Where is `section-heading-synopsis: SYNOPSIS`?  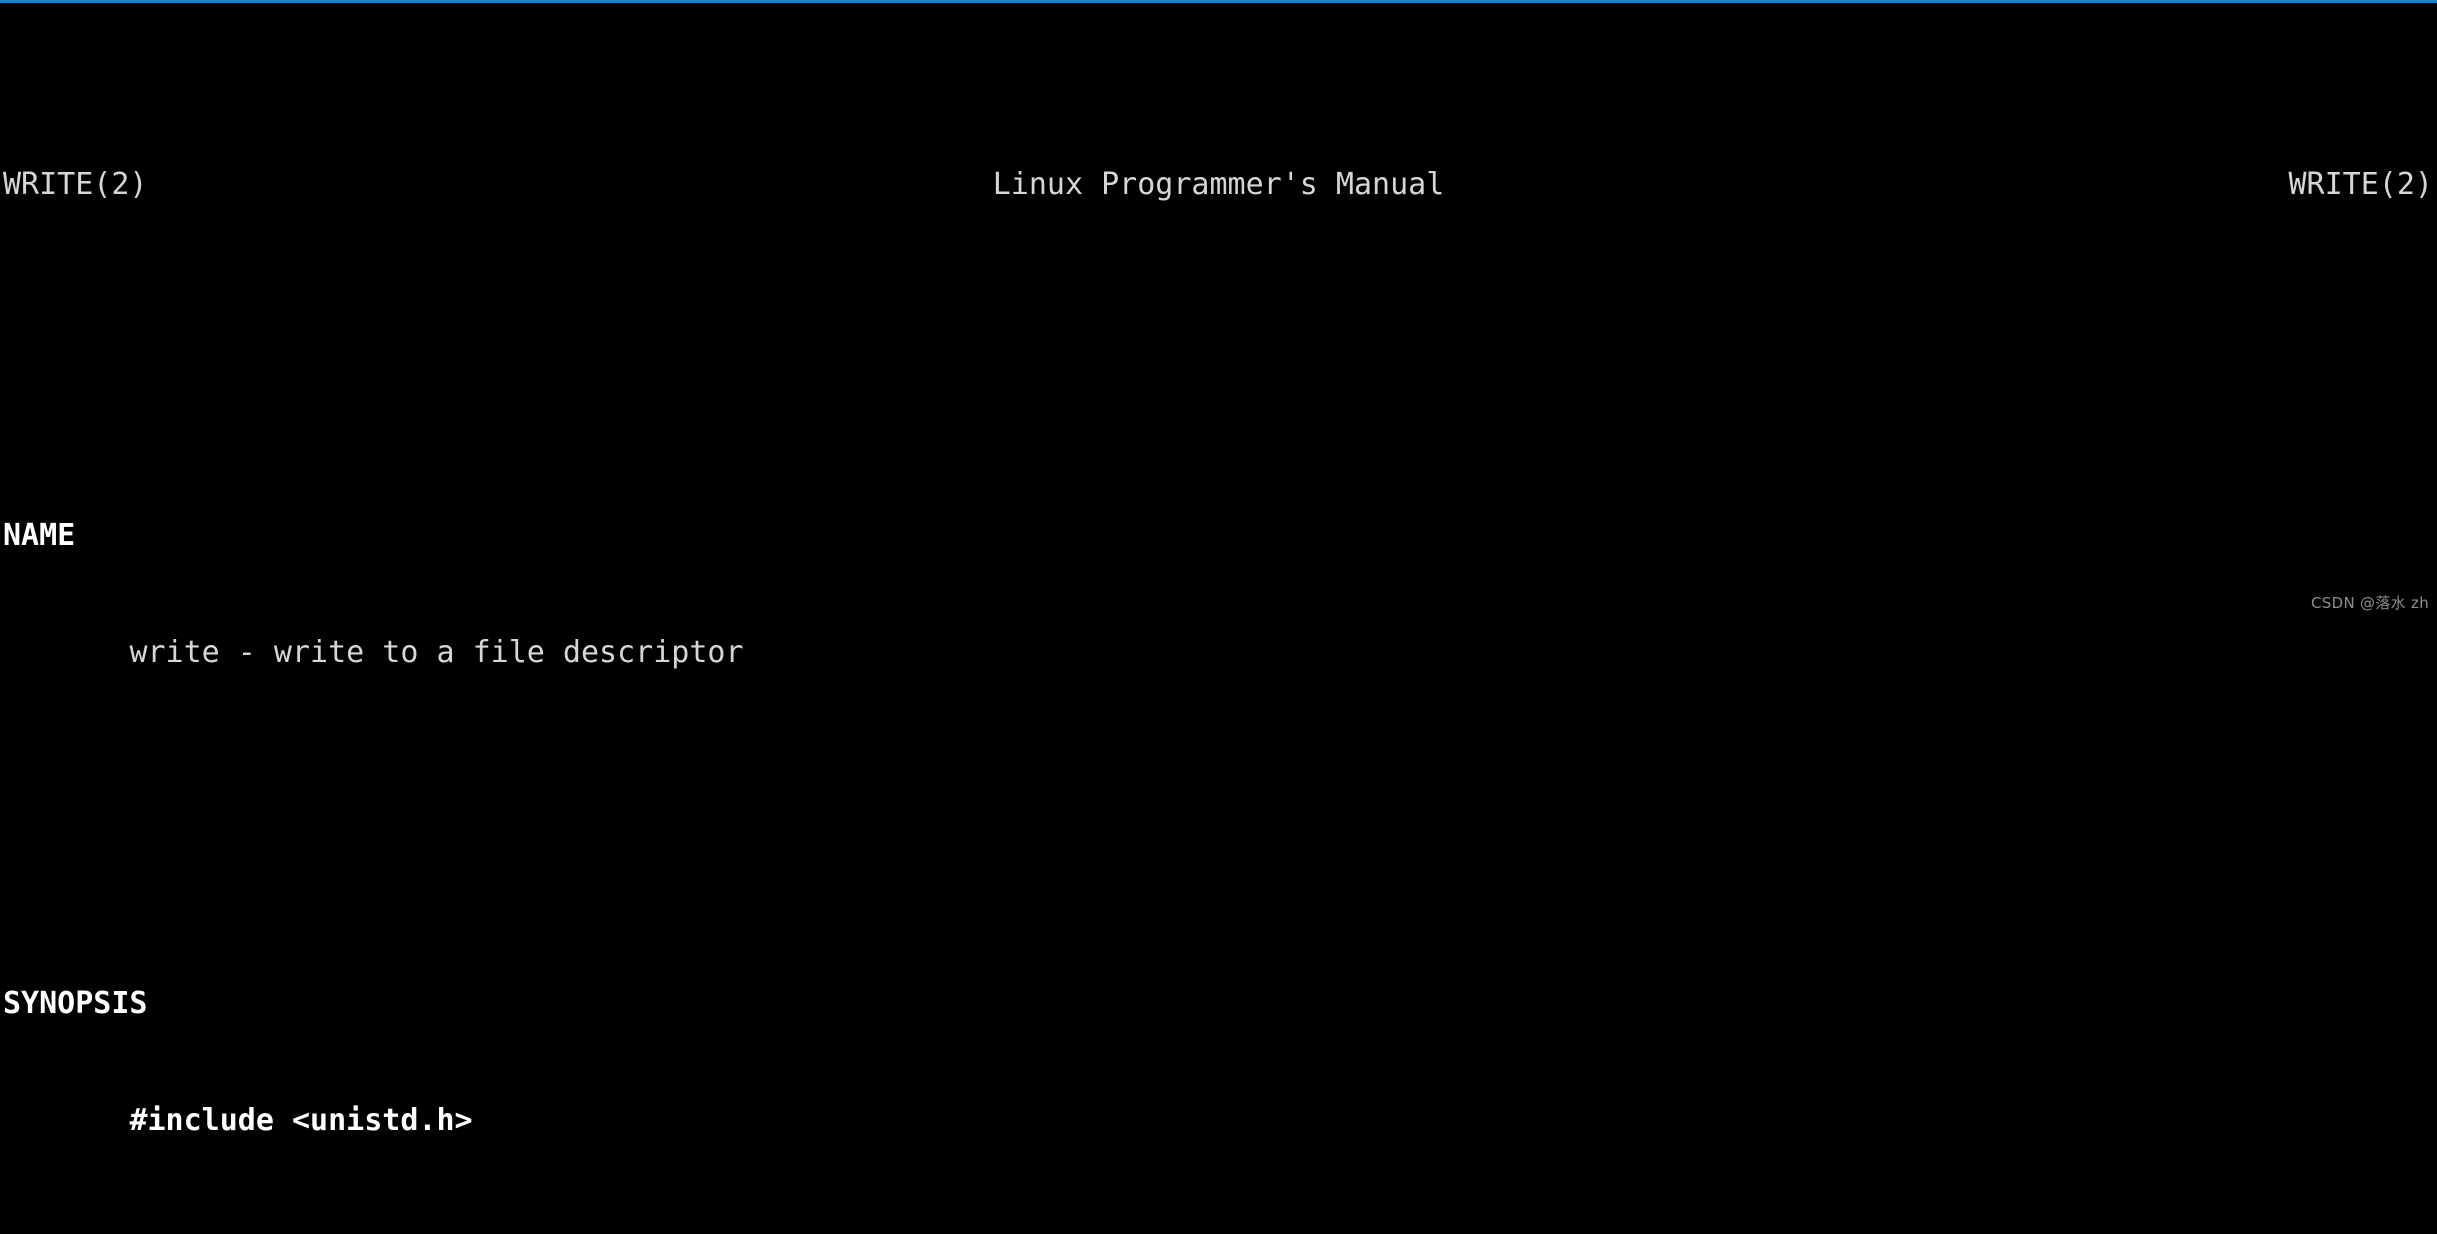
section-heading-synopsis: SYNOPSIS is located at coordinates (1218, 1003).